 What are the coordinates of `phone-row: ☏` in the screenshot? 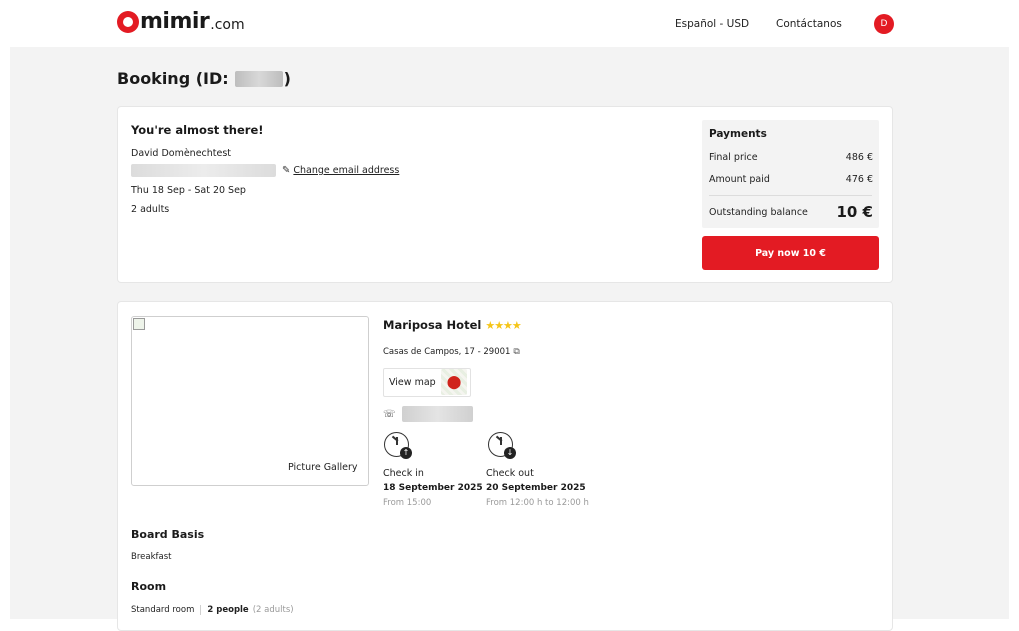 It's located at (428, 414).